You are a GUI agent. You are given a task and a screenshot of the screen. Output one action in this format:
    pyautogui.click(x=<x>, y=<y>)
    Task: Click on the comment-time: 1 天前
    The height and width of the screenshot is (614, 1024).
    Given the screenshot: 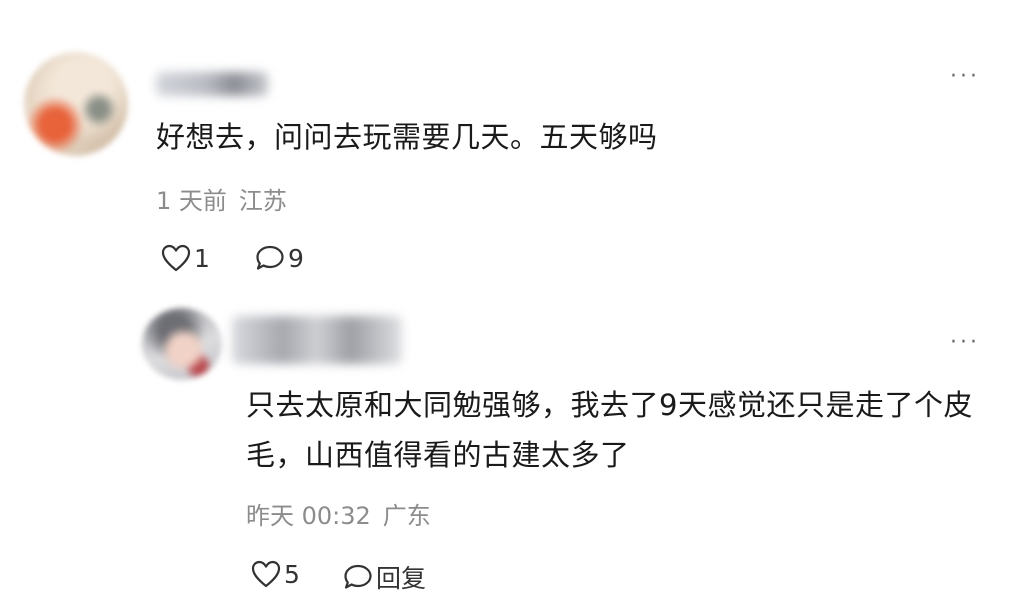 What is the action you would take?
    pyautogui.click(x=191, y=201)
    